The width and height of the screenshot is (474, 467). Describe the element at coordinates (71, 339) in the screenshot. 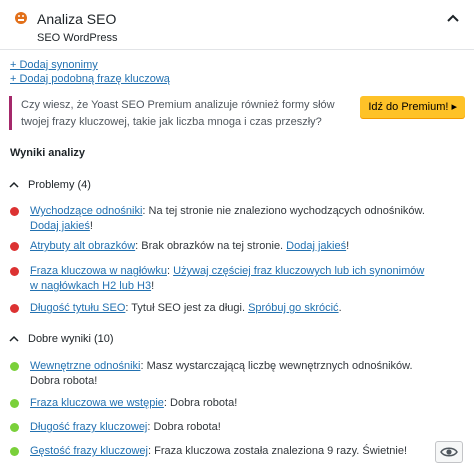

I see `good-results-label: Dobre wyniki (10)` at that location.